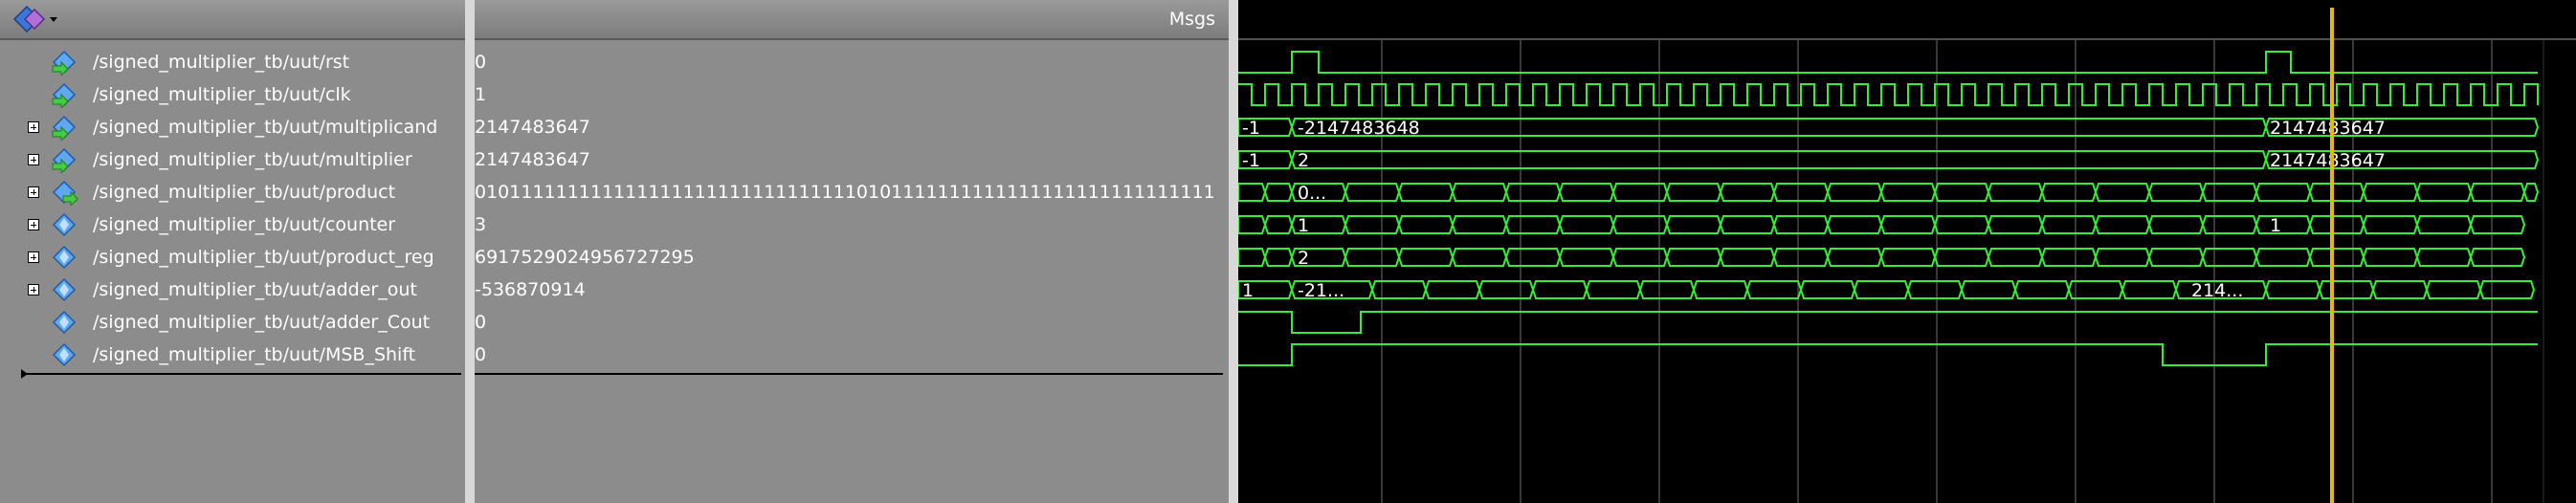  Describe the element at coordinates (852, 257) in the screenshot. I see `value-row: 6917529024956727295` at that location.